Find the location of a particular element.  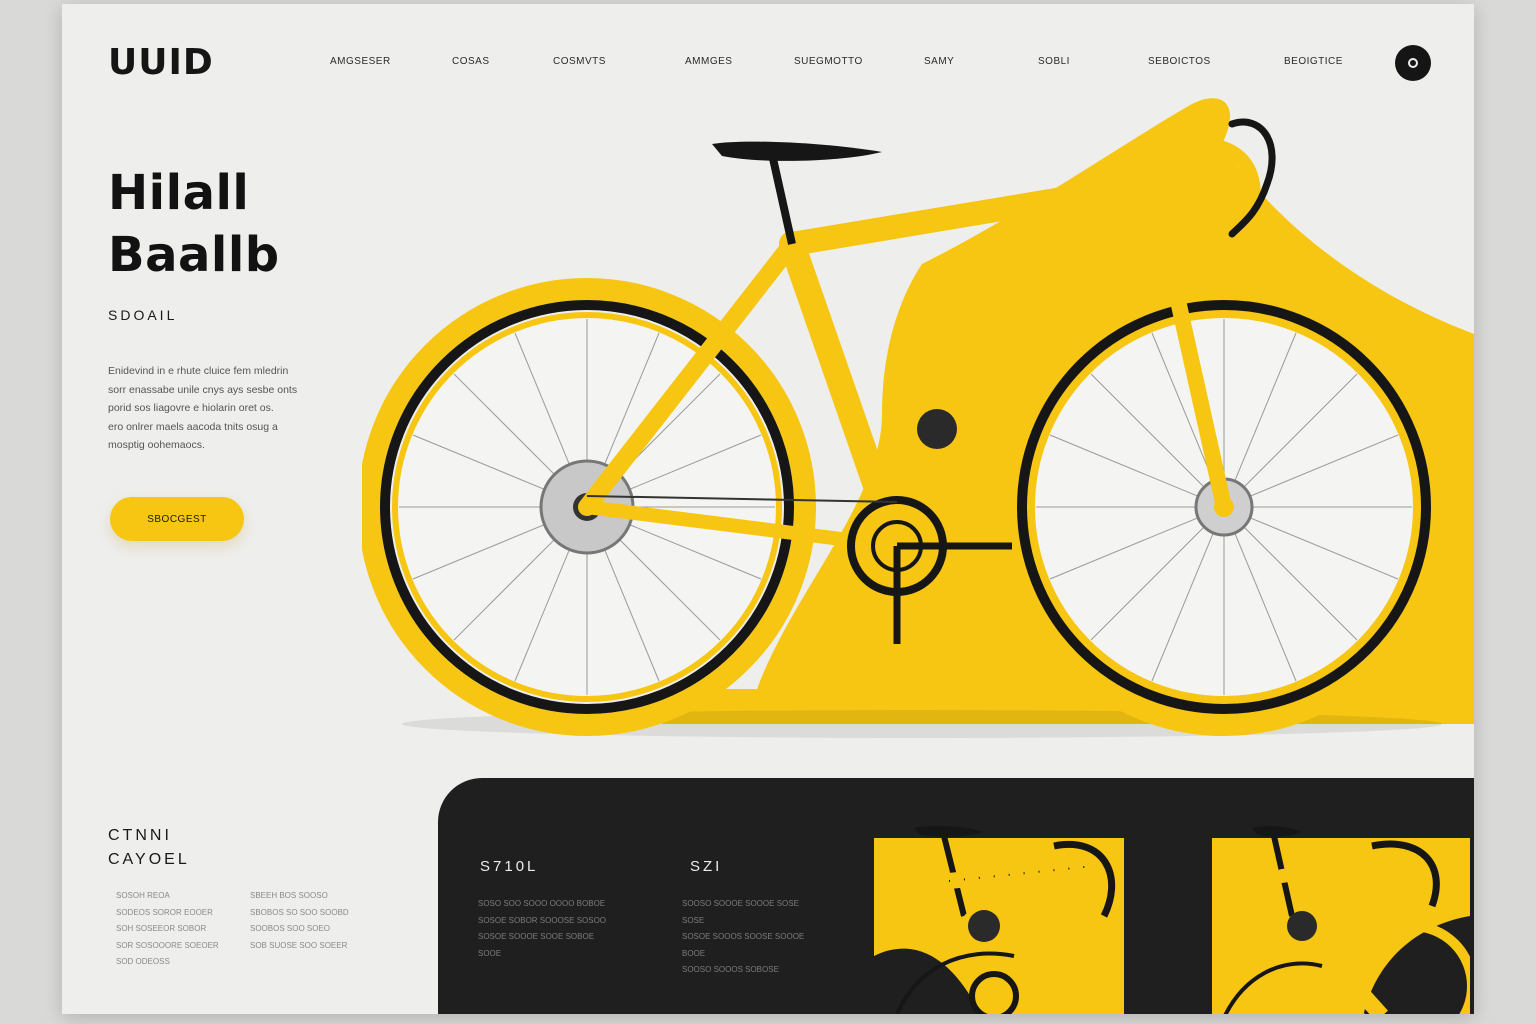

hero-desc-line: Enidevind in e rhute cluice fem mledrin is located at coordinates (198, 371).